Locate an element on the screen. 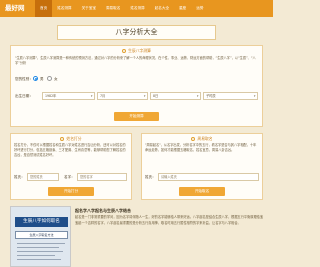  page-title: 八字分析大全 is located at coordinates (136, 32).